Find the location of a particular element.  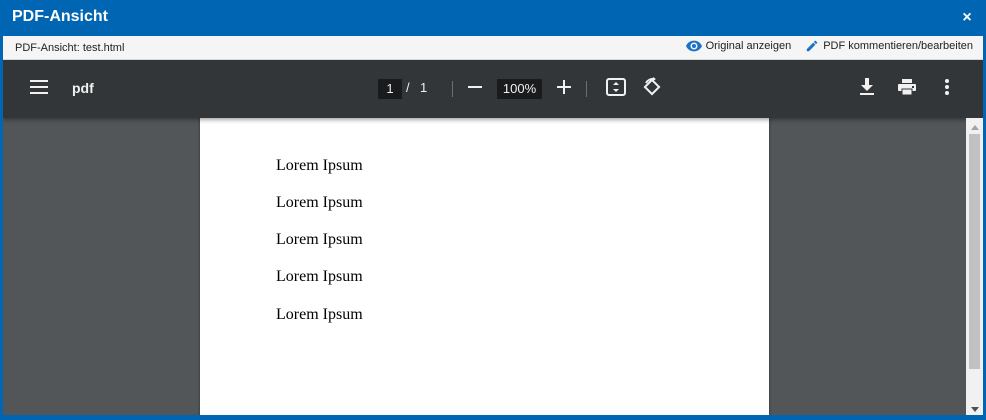

menu-button is located at coordinates (39, 89).